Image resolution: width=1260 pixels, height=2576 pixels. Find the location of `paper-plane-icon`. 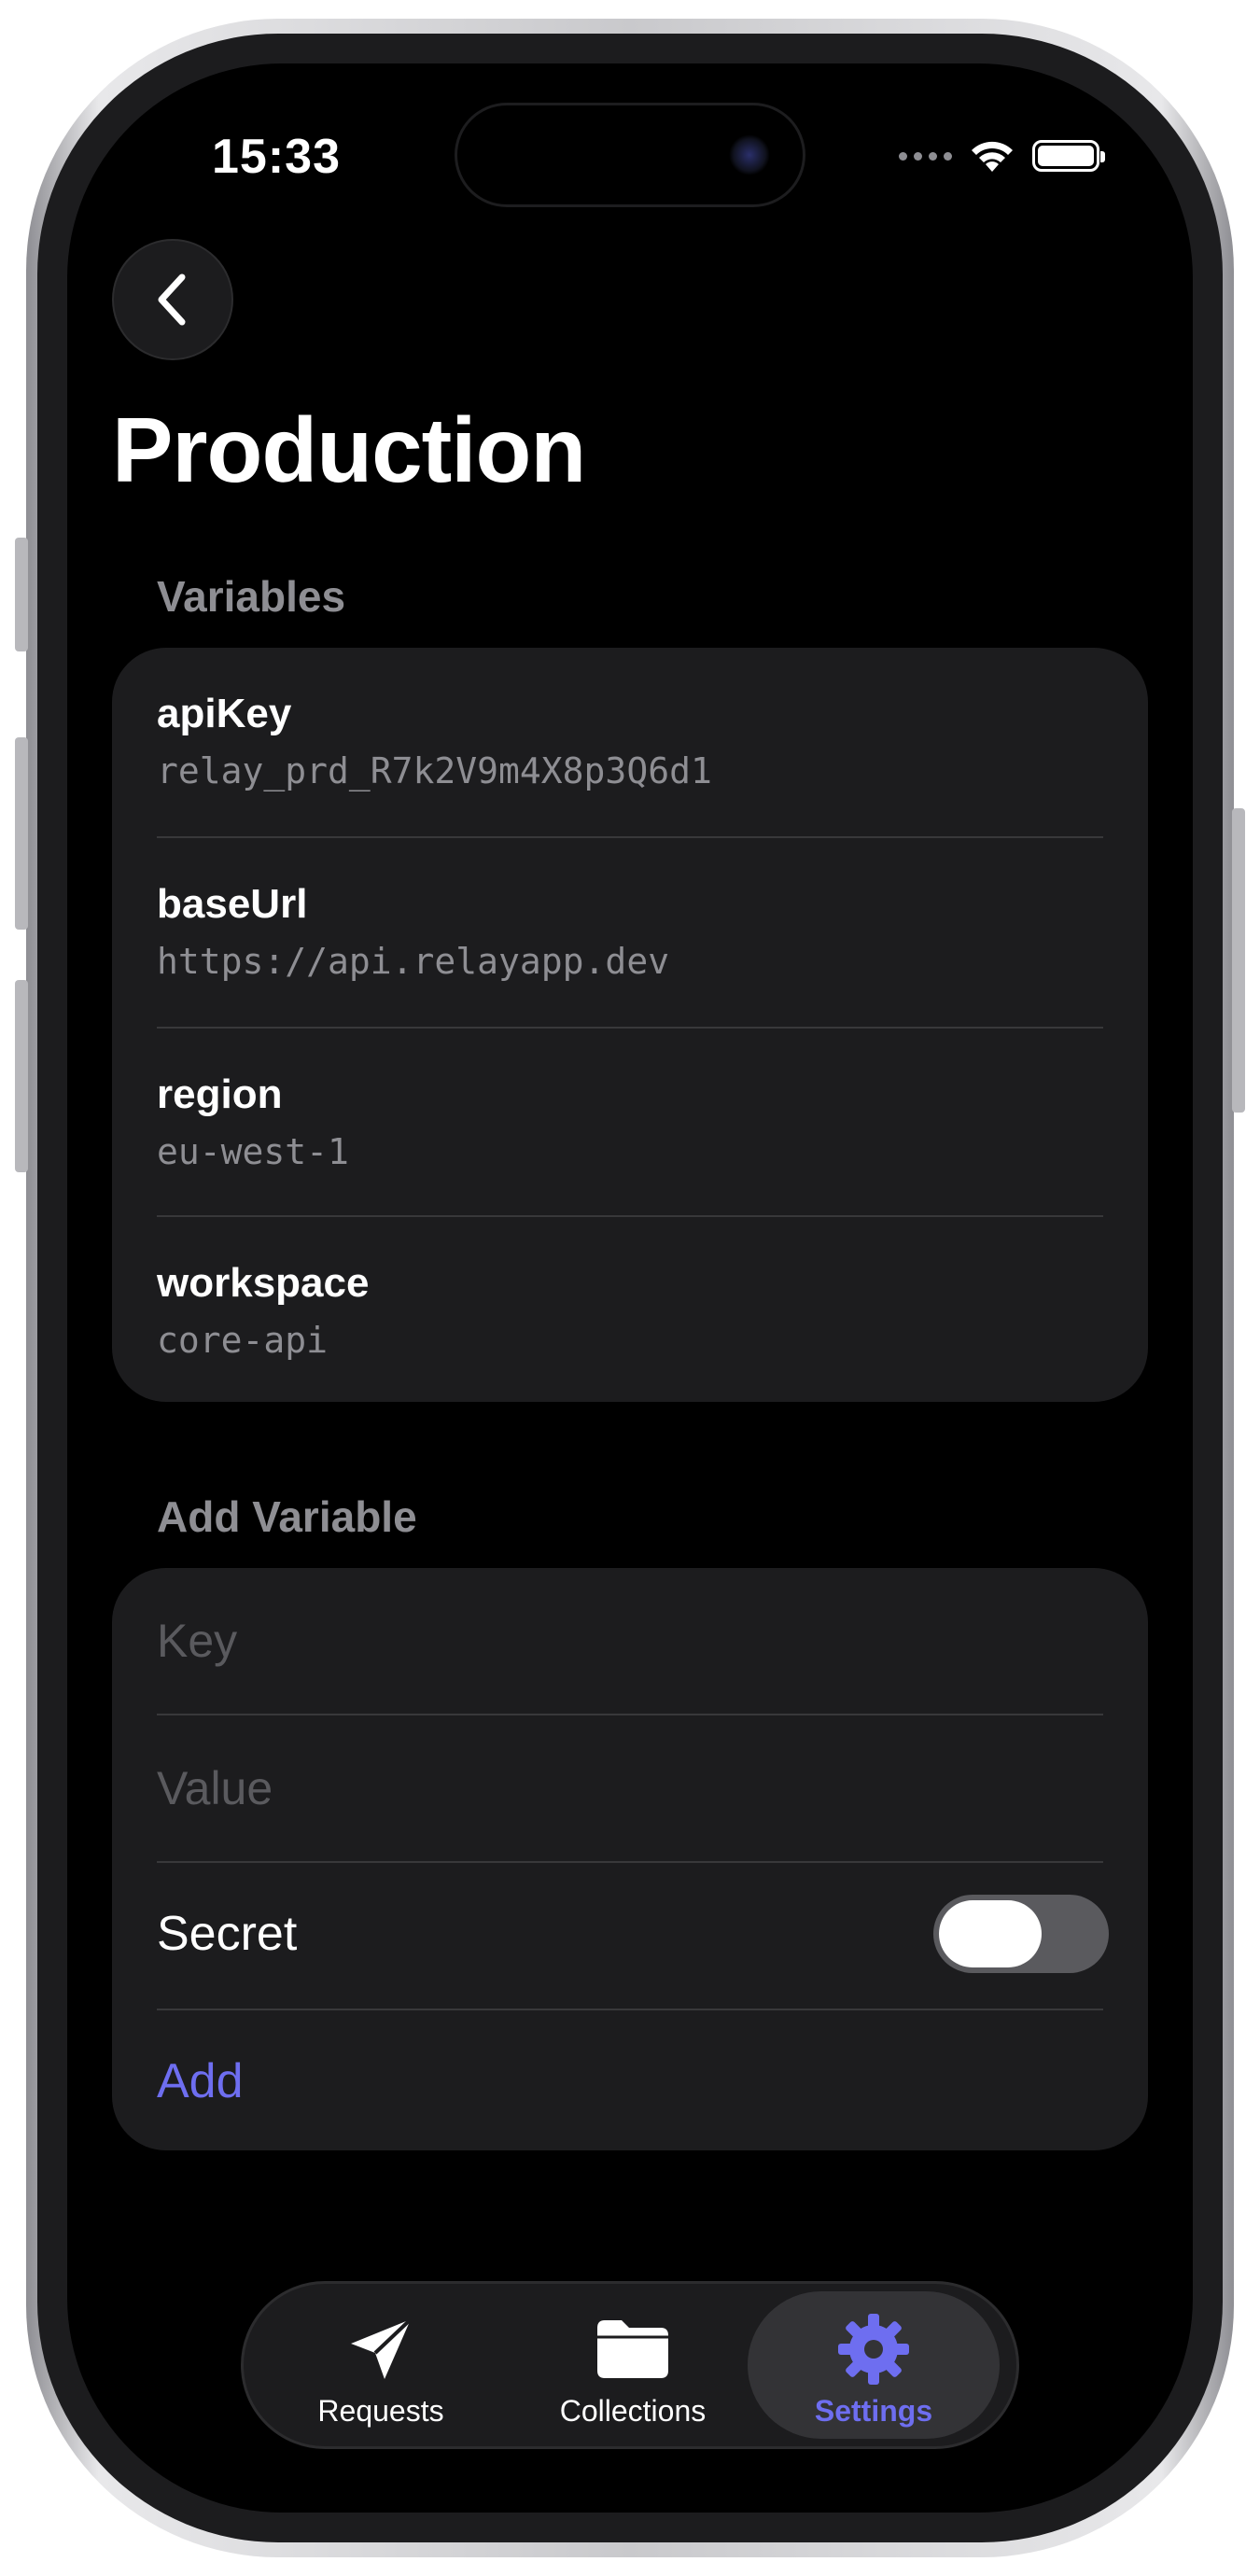

paper-plane-icon is located at coordinates (380, 2349).